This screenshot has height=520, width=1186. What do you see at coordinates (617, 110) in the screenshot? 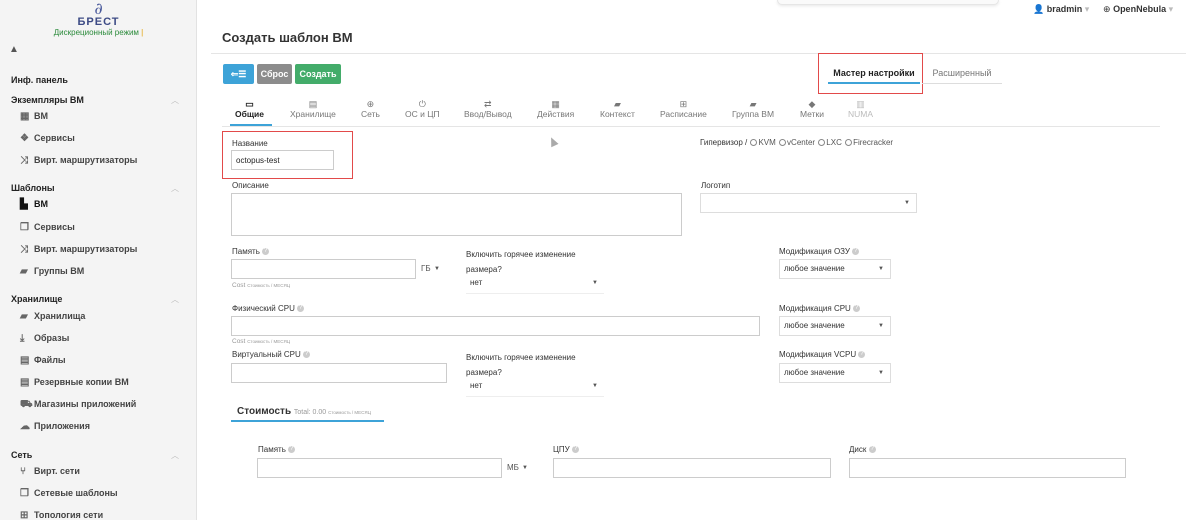
I see `tab-context: ▰ Контекст` at bounding box center [617, 110].